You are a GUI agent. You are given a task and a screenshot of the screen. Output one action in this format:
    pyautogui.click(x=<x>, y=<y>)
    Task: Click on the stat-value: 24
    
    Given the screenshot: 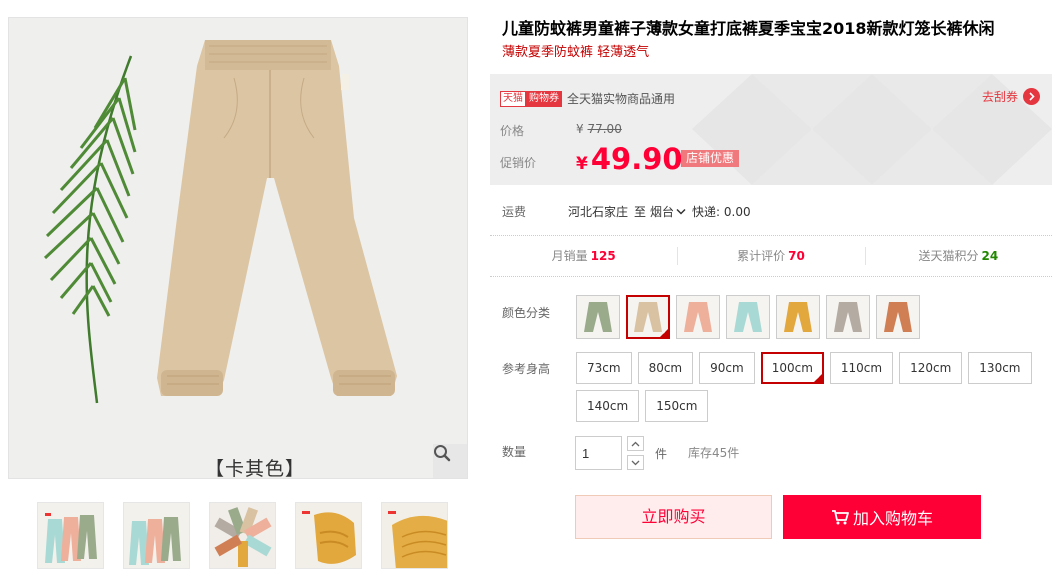 What is the action you would take?
    pyautogui.click(x=990, y=256)
    